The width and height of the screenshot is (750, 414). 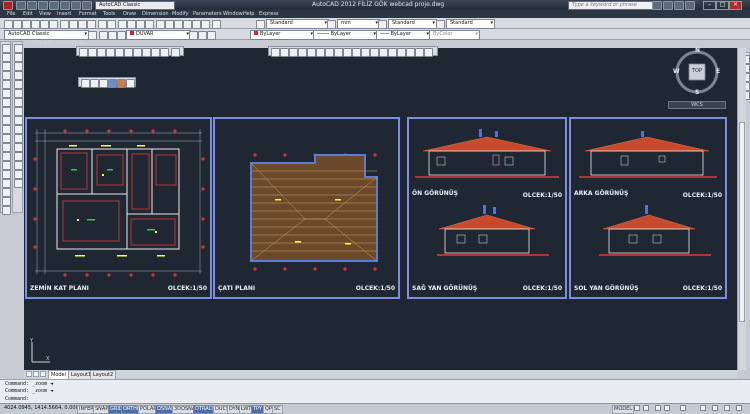 What do you see at coordinates (112, 35) in the screenshot?
I see `lightbulb-icon` at bounding box center [112, 35].